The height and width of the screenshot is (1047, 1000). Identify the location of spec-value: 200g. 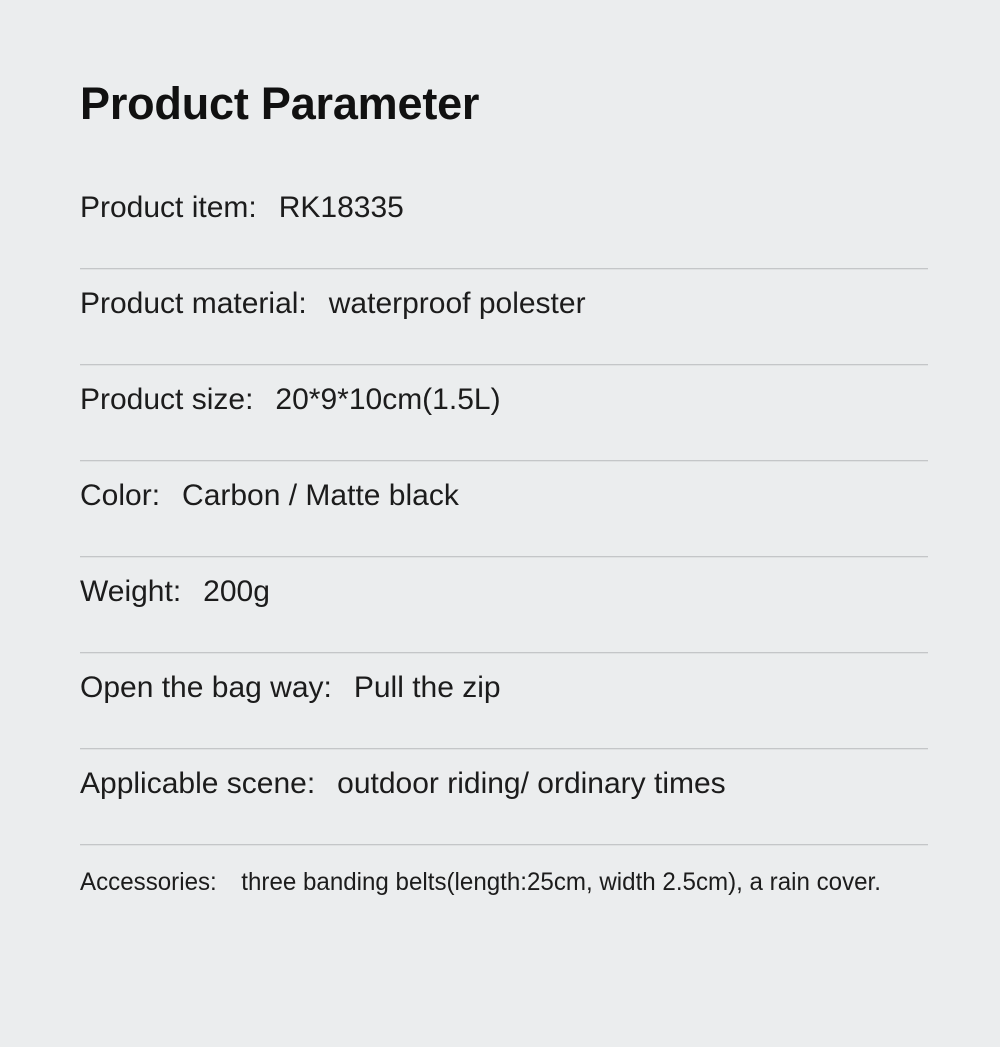
(236, 591).